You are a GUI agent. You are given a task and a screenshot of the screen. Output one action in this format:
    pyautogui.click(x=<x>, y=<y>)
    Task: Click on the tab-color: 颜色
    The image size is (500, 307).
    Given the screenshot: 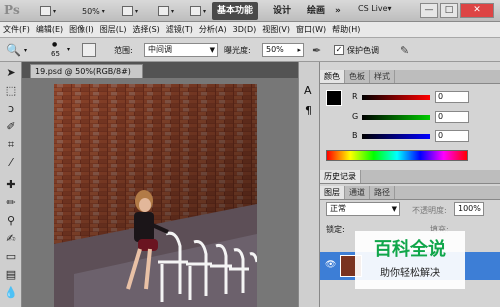 What is the action you would take?
    pyautogui.click(x=332, y=76)
    